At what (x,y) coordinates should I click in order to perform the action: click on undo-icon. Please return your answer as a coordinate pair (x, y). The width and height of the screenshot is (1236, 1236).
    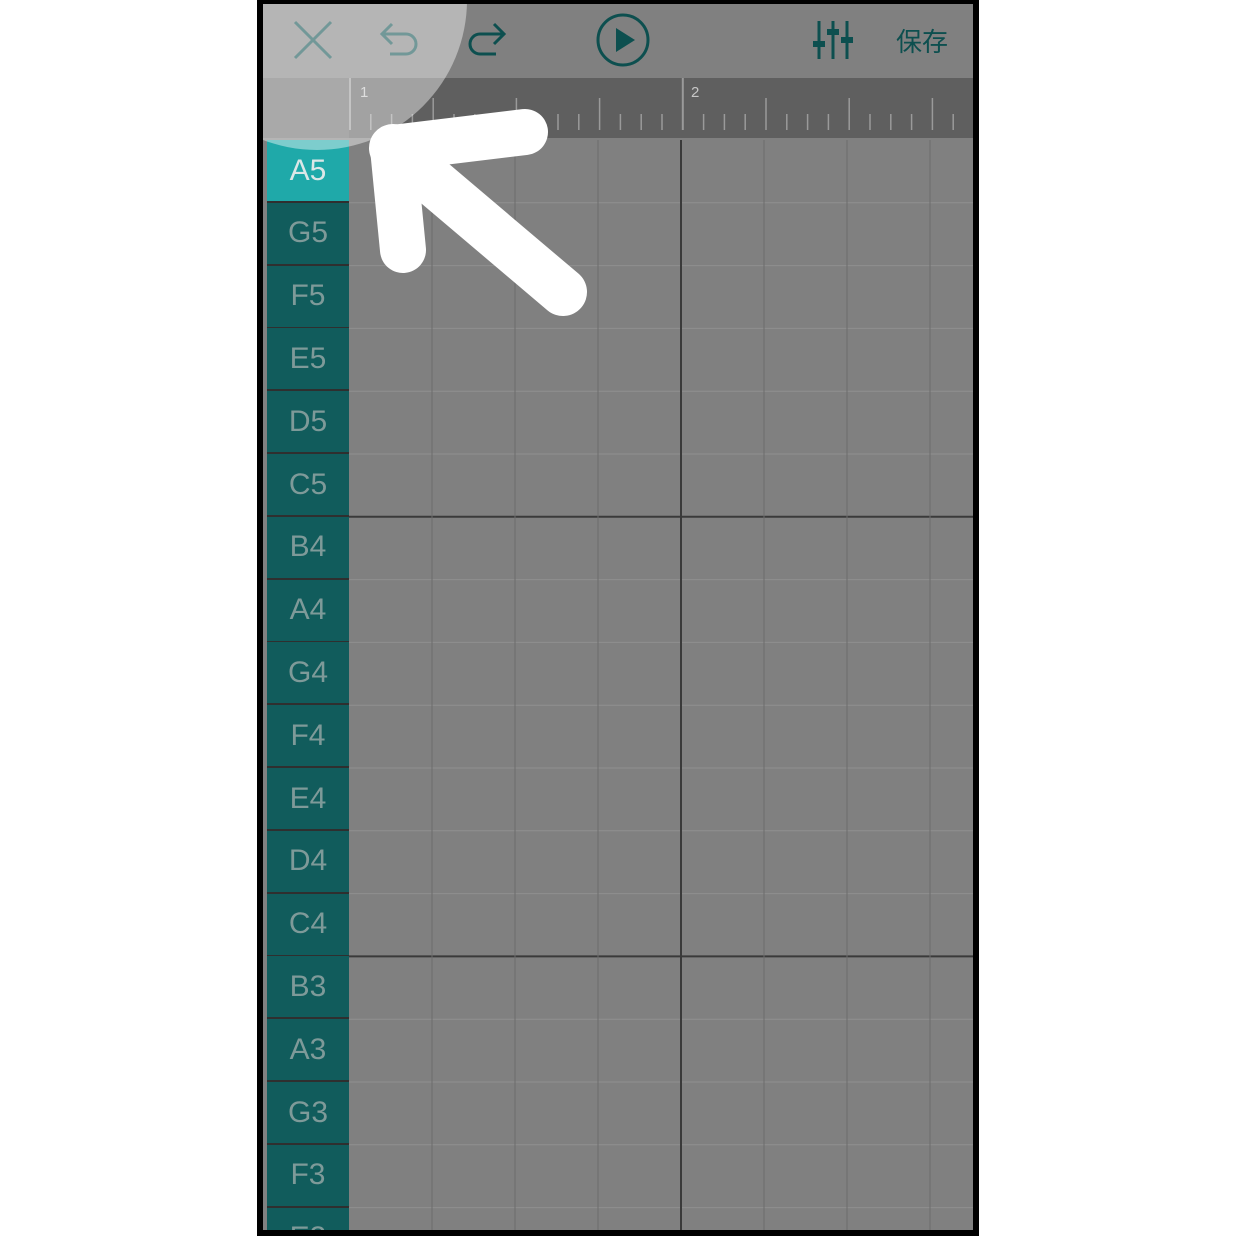
    Looking at the image, I should click on (398, 39).